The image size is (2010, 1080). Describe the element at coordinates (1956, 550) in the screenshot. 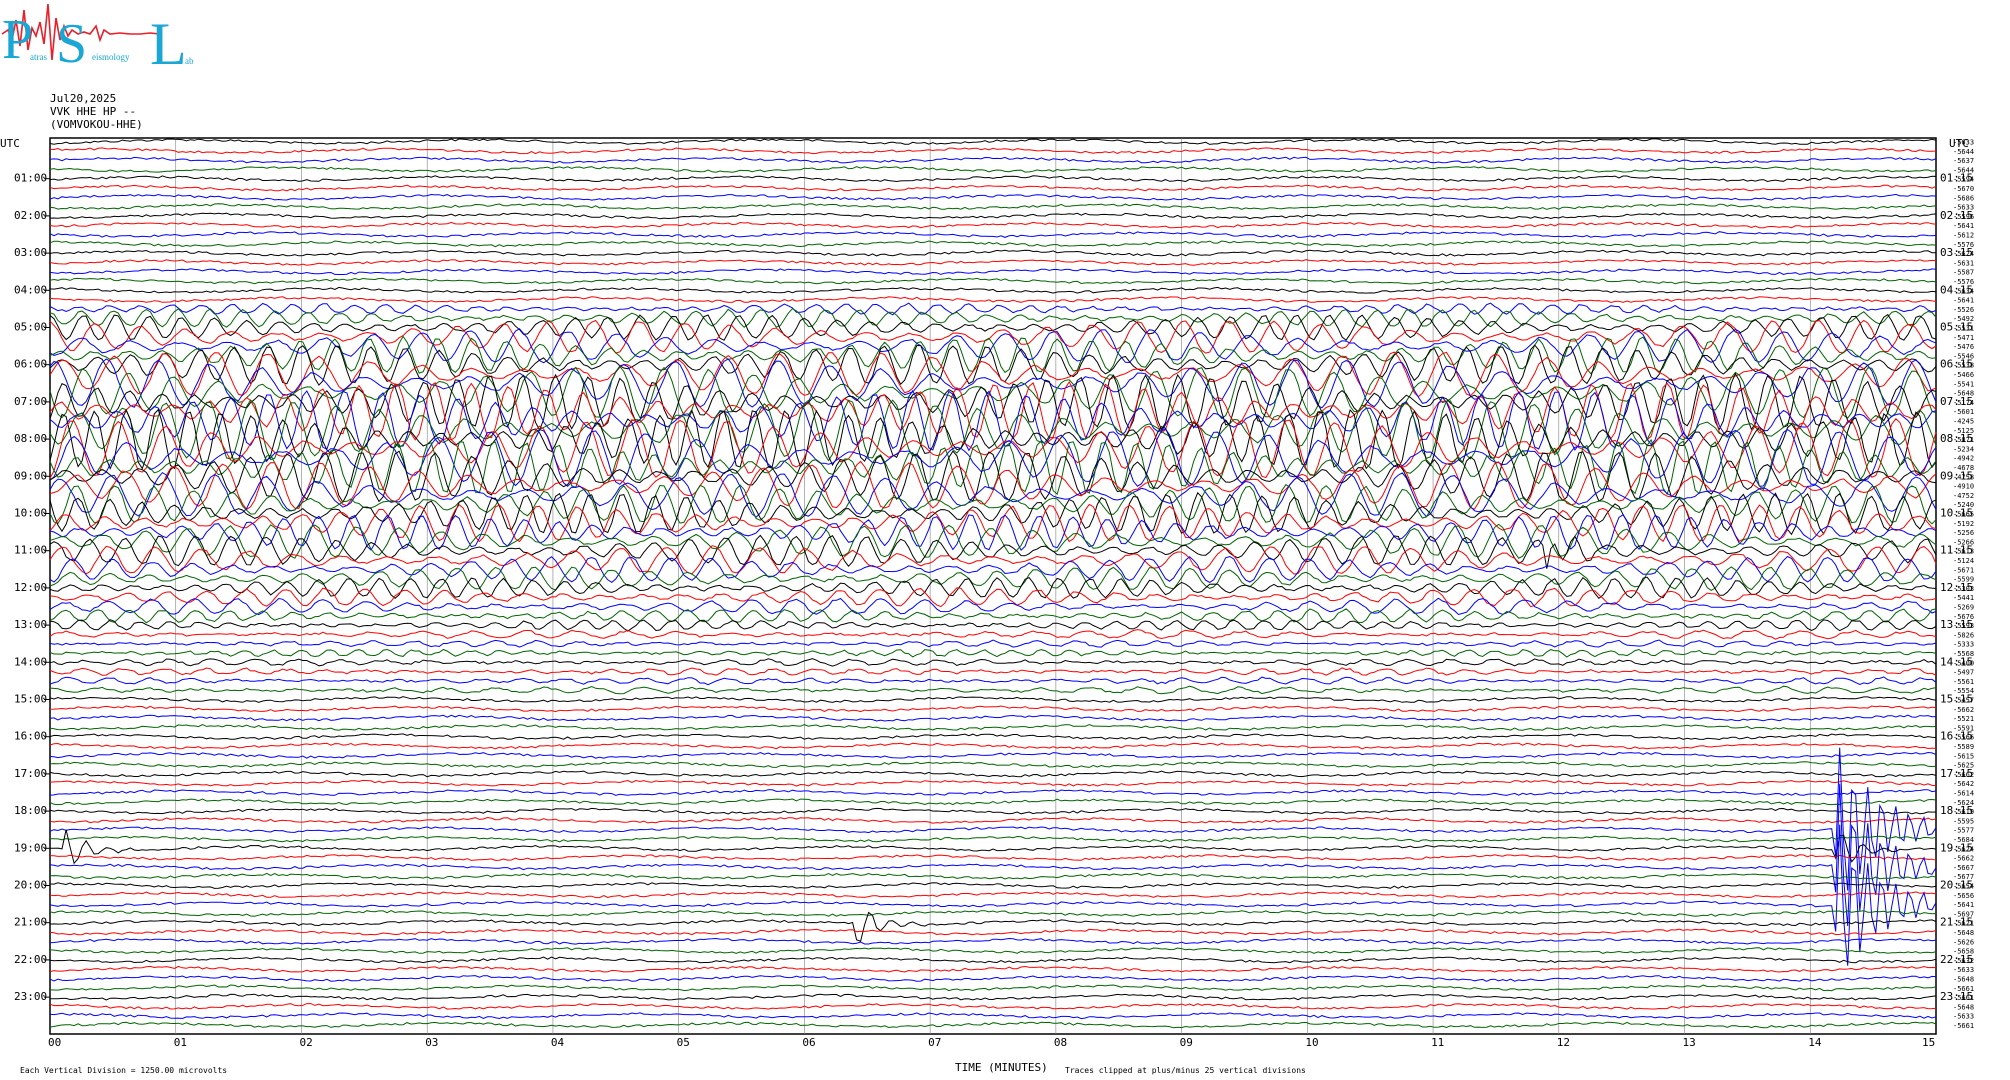

I see `hour-label-right: 11:15` at that location.